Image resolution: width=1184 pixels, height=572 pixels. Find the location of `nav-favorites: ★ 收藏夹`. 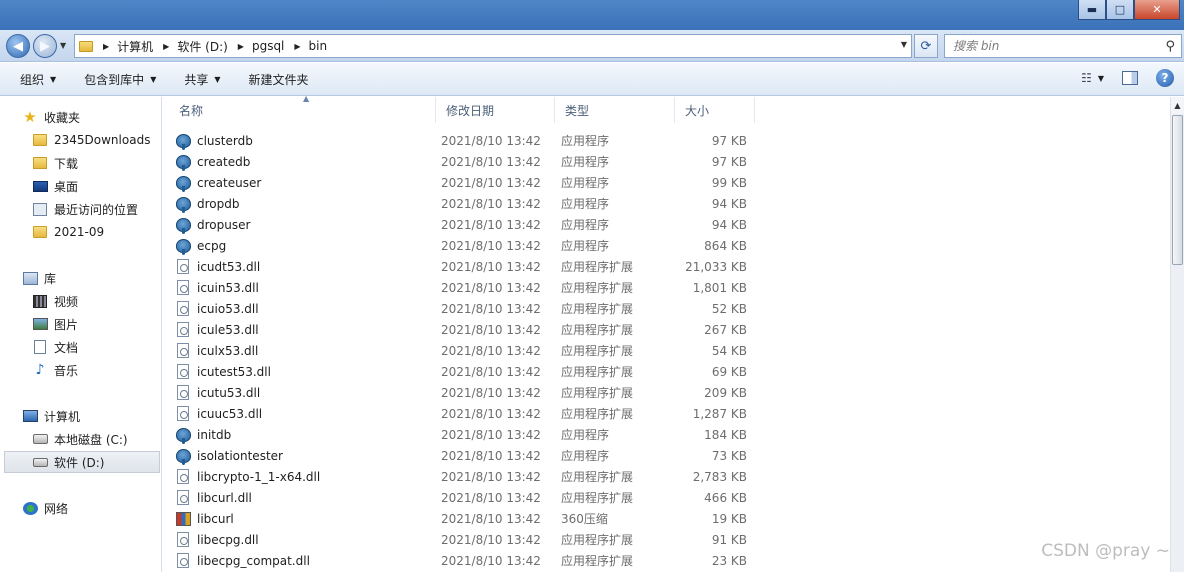

nav-favorites: ★ 收藏夹 is located at coordinates (102, 117).